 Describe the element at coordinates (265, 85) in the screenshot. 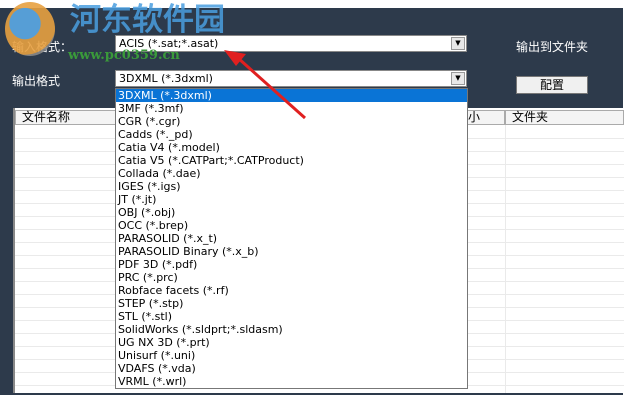

I see `red-arrow-annotation` at that location.